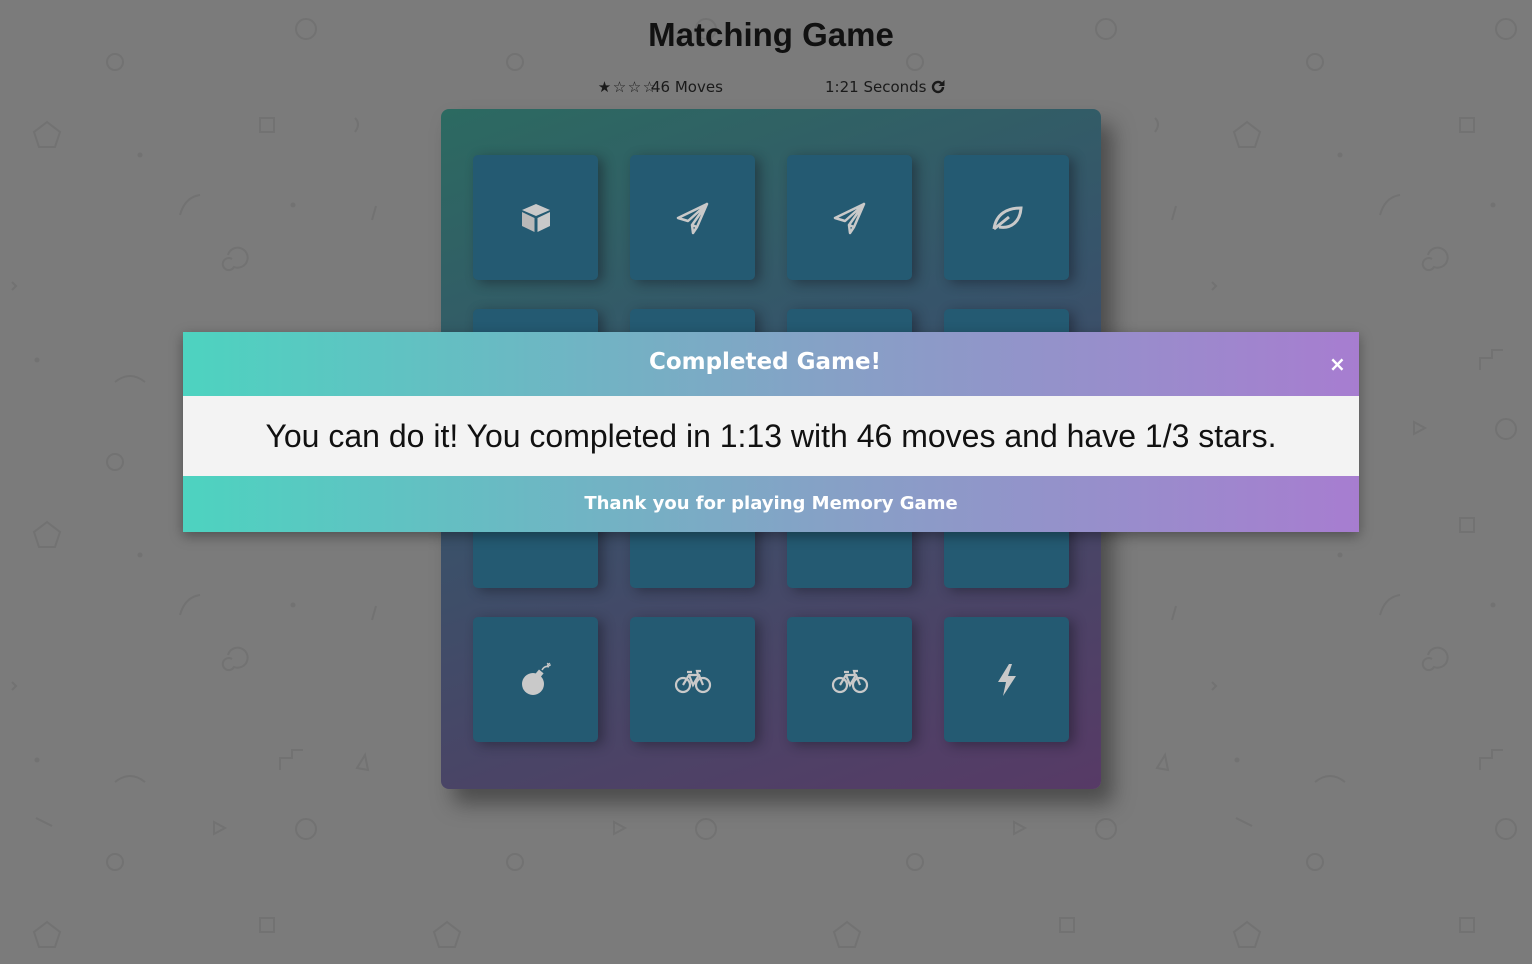 Image resolution: width=1532 pixels, height=964 pixels. Describe the element at coordinates (1337, 364) in the screenshot. I see `close-icon: ×` at that location.